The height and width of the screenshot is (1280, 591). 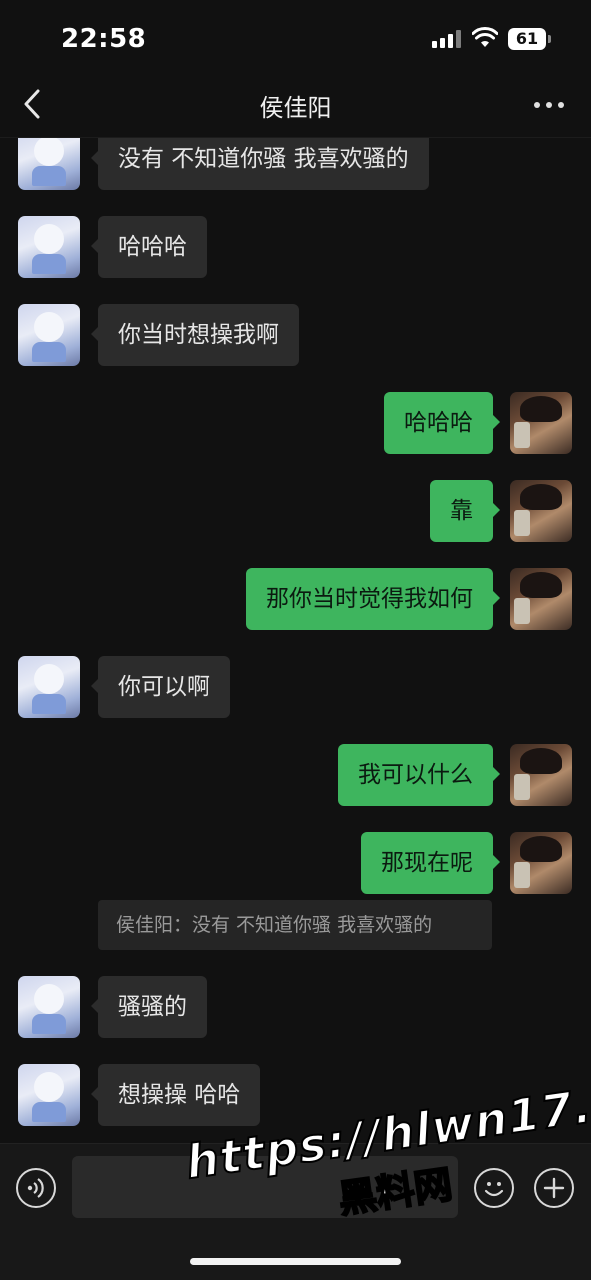 What do you see at coordinates (295, 36) in the screenshot?
I see `status-bar: 22:58 61` at bounding box center [295, 36].